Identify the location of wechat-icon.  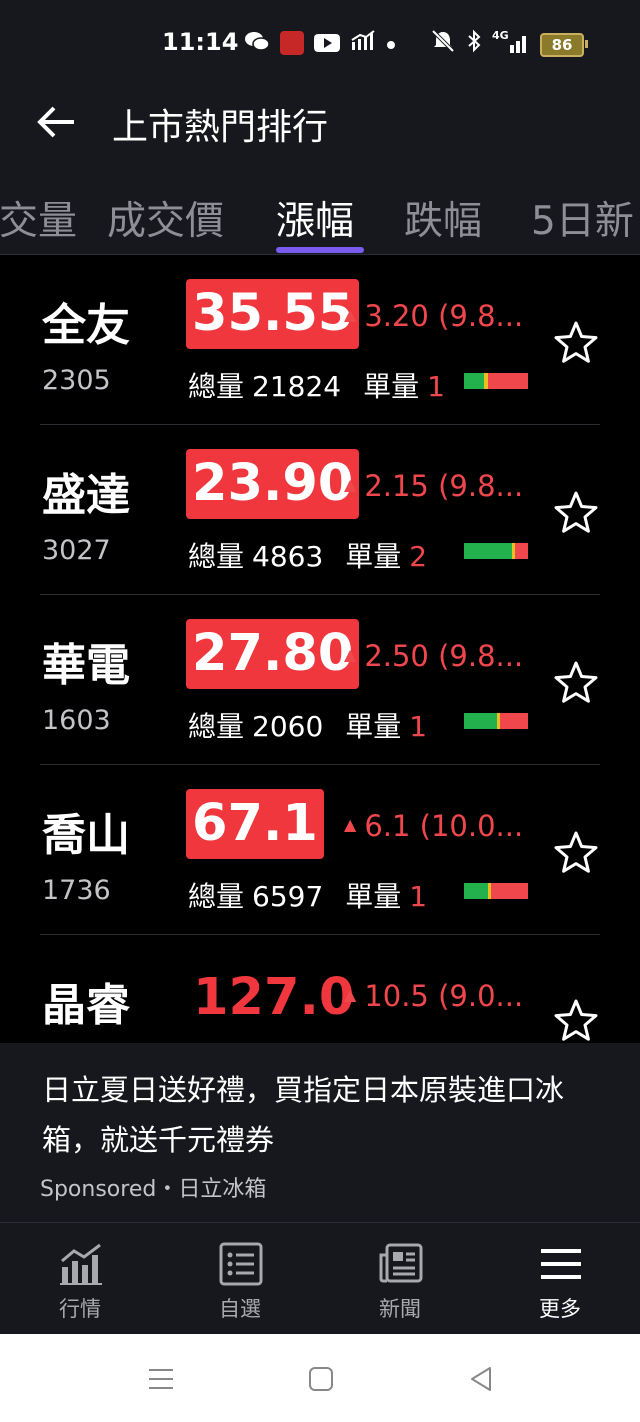
(257, 43).